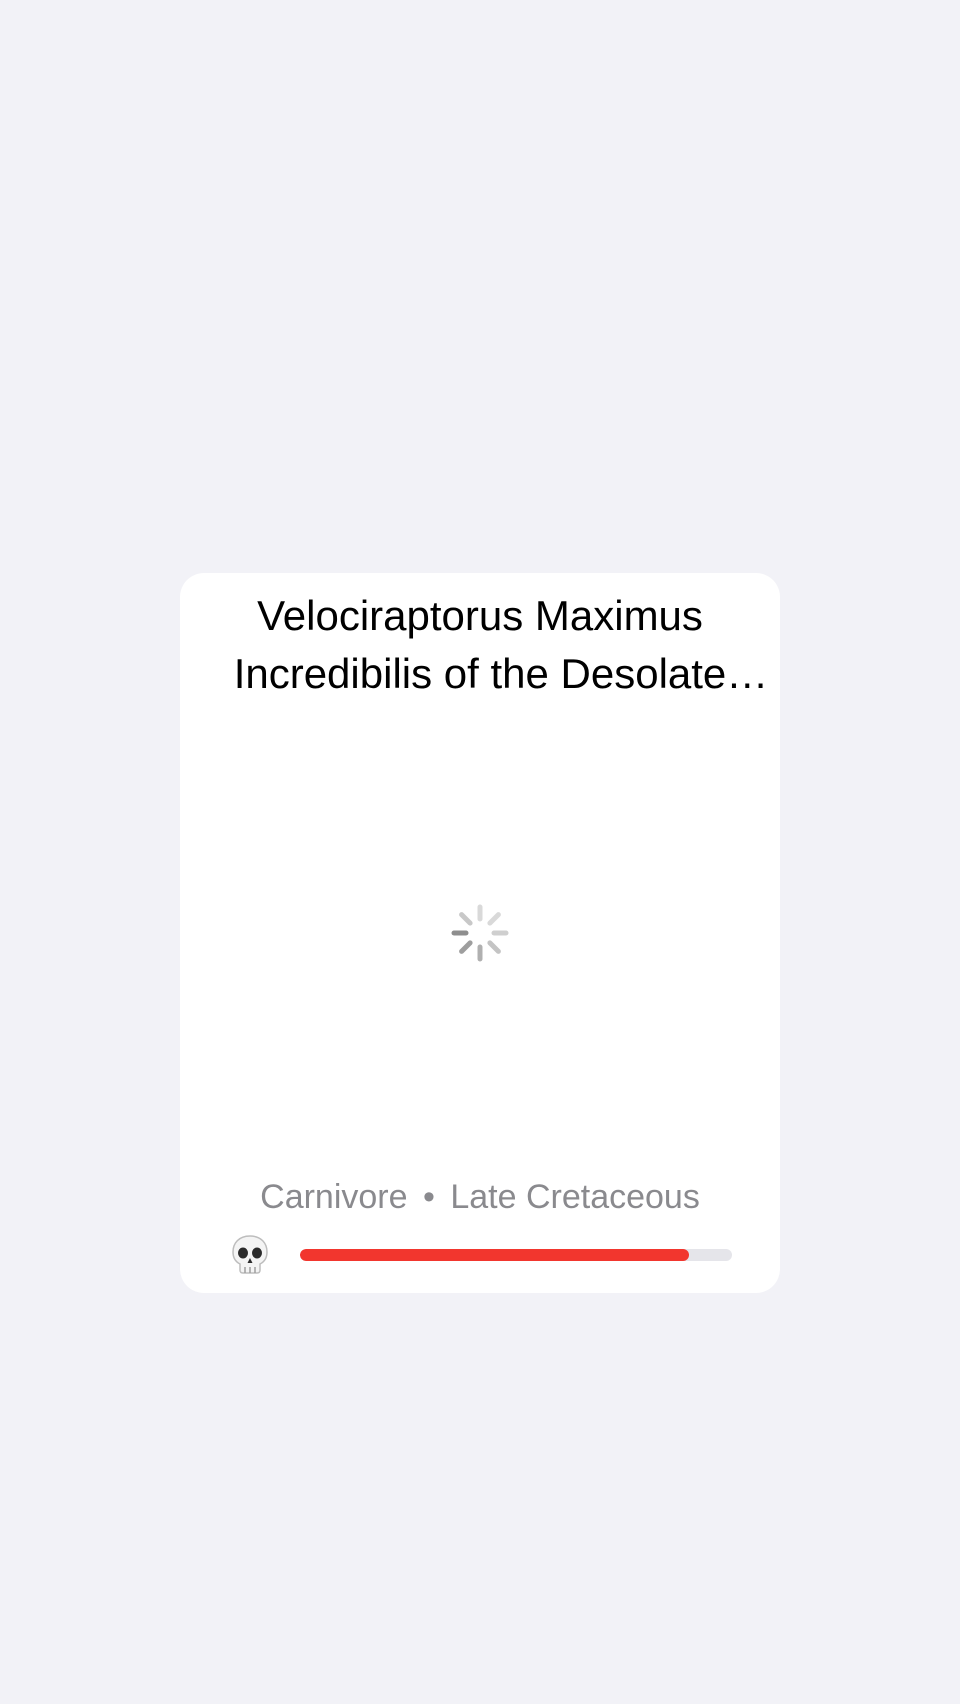  I want to click on health-bar-track, so click(516, 1255).